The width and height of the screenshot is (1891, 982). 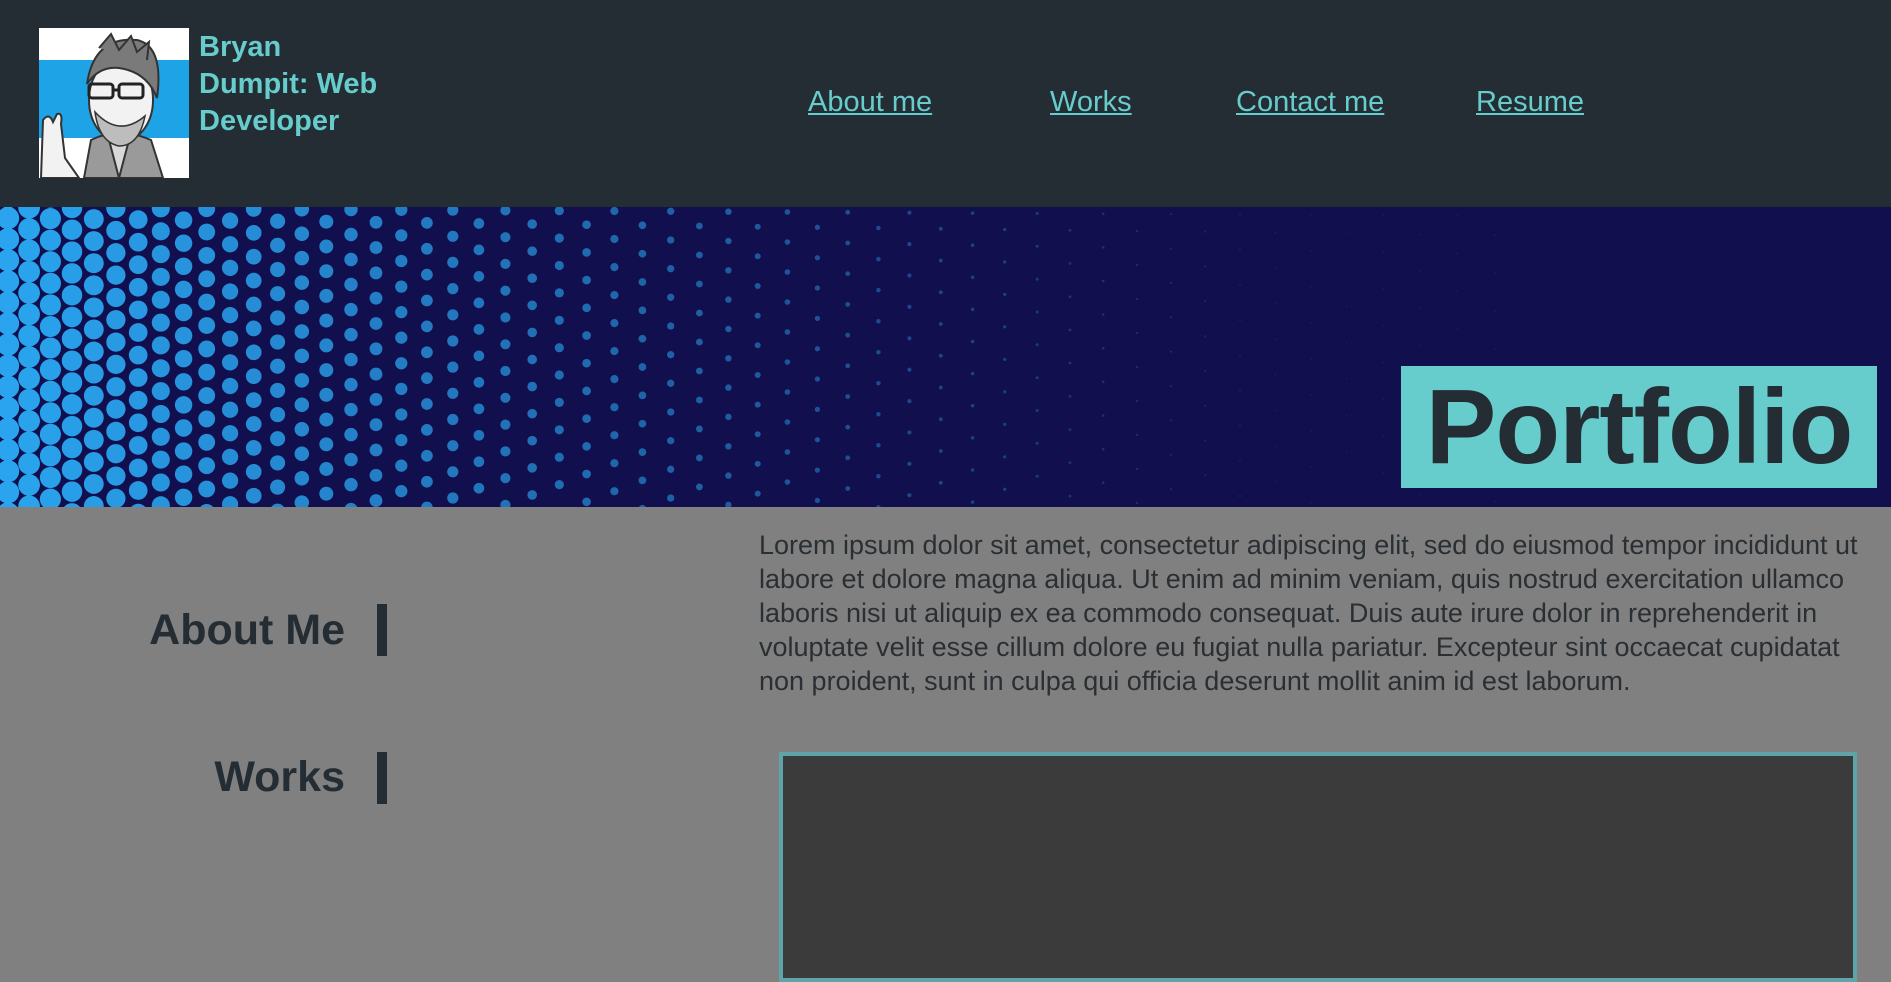 What do you see at coordinates (870, 102) in the screenshot?
I see `nav-link-about-me: About me` at bounding box center [870, 102].